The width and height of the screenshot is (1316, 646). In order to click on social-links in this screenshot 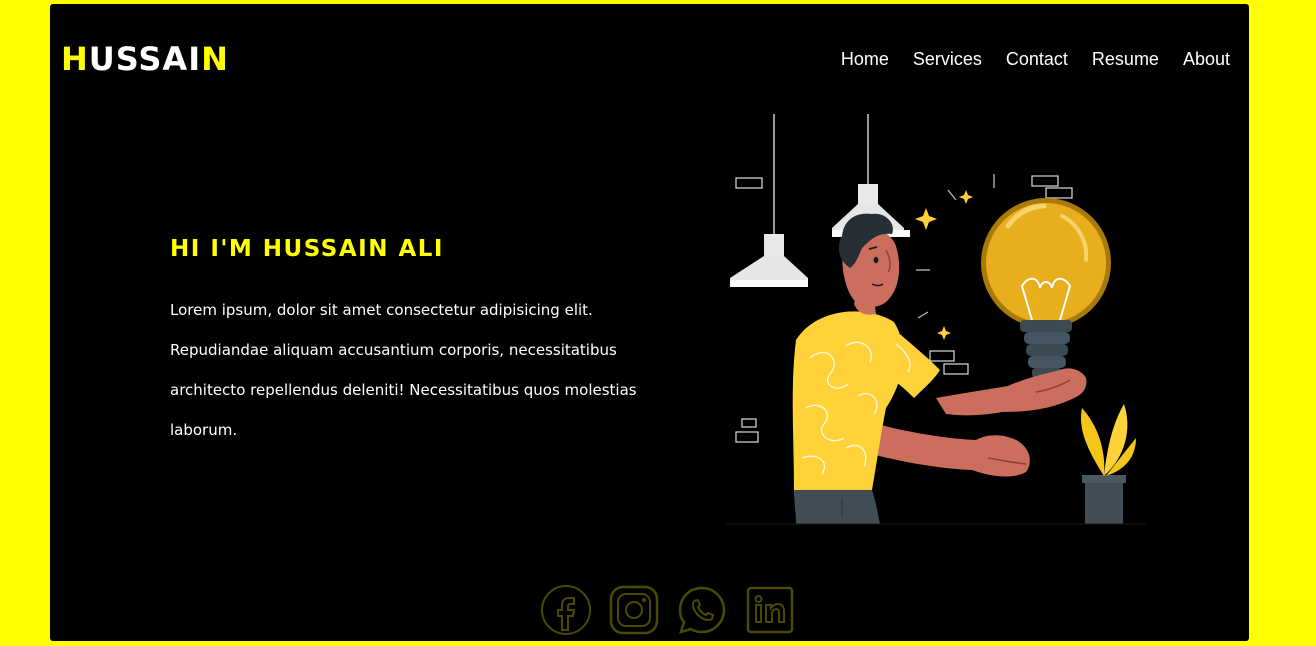, I will do `click(668, 610)`.